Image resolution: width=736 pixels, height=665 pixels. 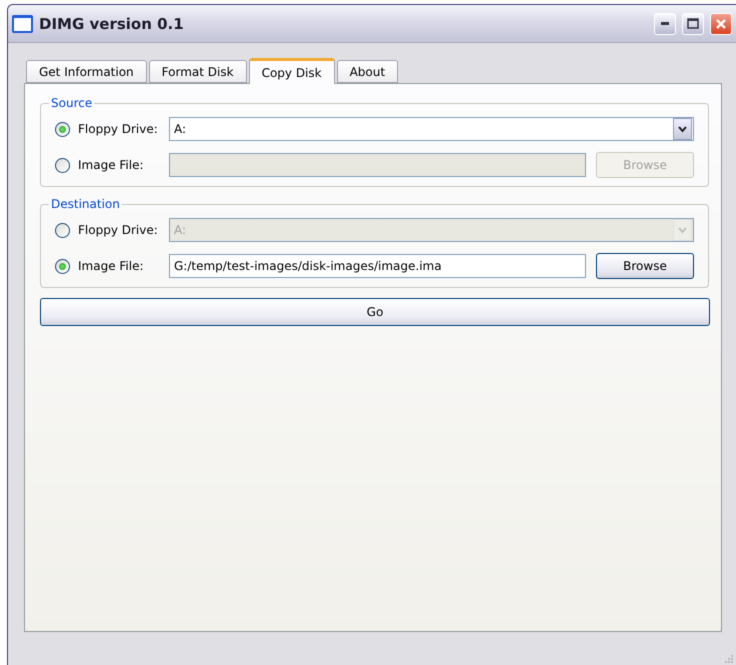 I want to click on tab: Format Disk, so click(x=197, y=71).